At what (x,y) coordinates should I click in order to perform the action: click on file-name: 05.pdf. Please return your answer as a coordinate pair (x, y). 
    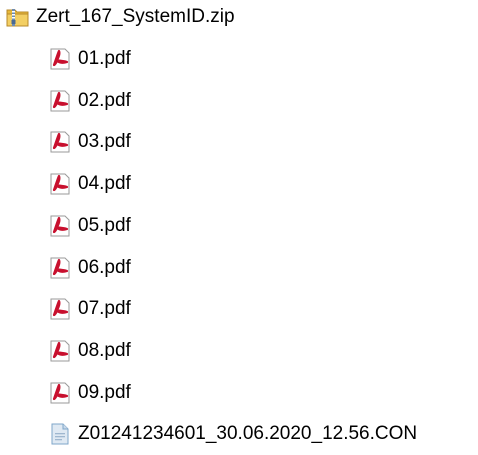
    Looking at the image, I should click on (104, 225).